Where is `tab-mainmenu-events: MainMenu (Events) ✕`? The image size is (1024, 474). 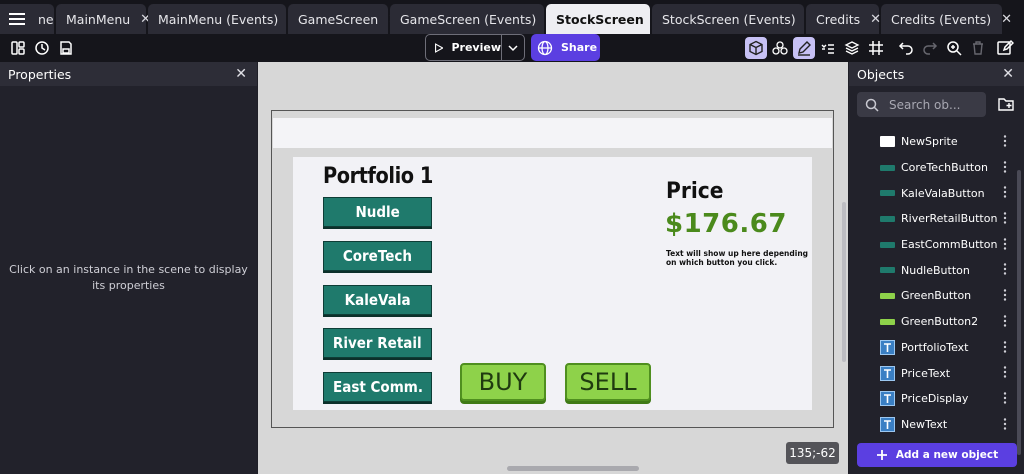
tab-mainmenu-events: MainMenu (Events) ✕ is located at coordinates (223, 19).